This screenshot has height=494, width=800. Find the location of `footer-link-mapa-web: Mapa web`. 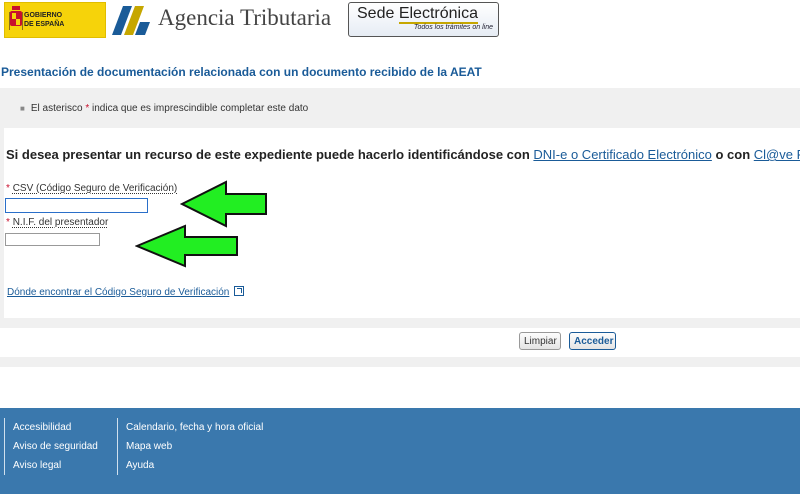

footer-link-mapa-web: Mapa web is located at coordinates (194, 446).